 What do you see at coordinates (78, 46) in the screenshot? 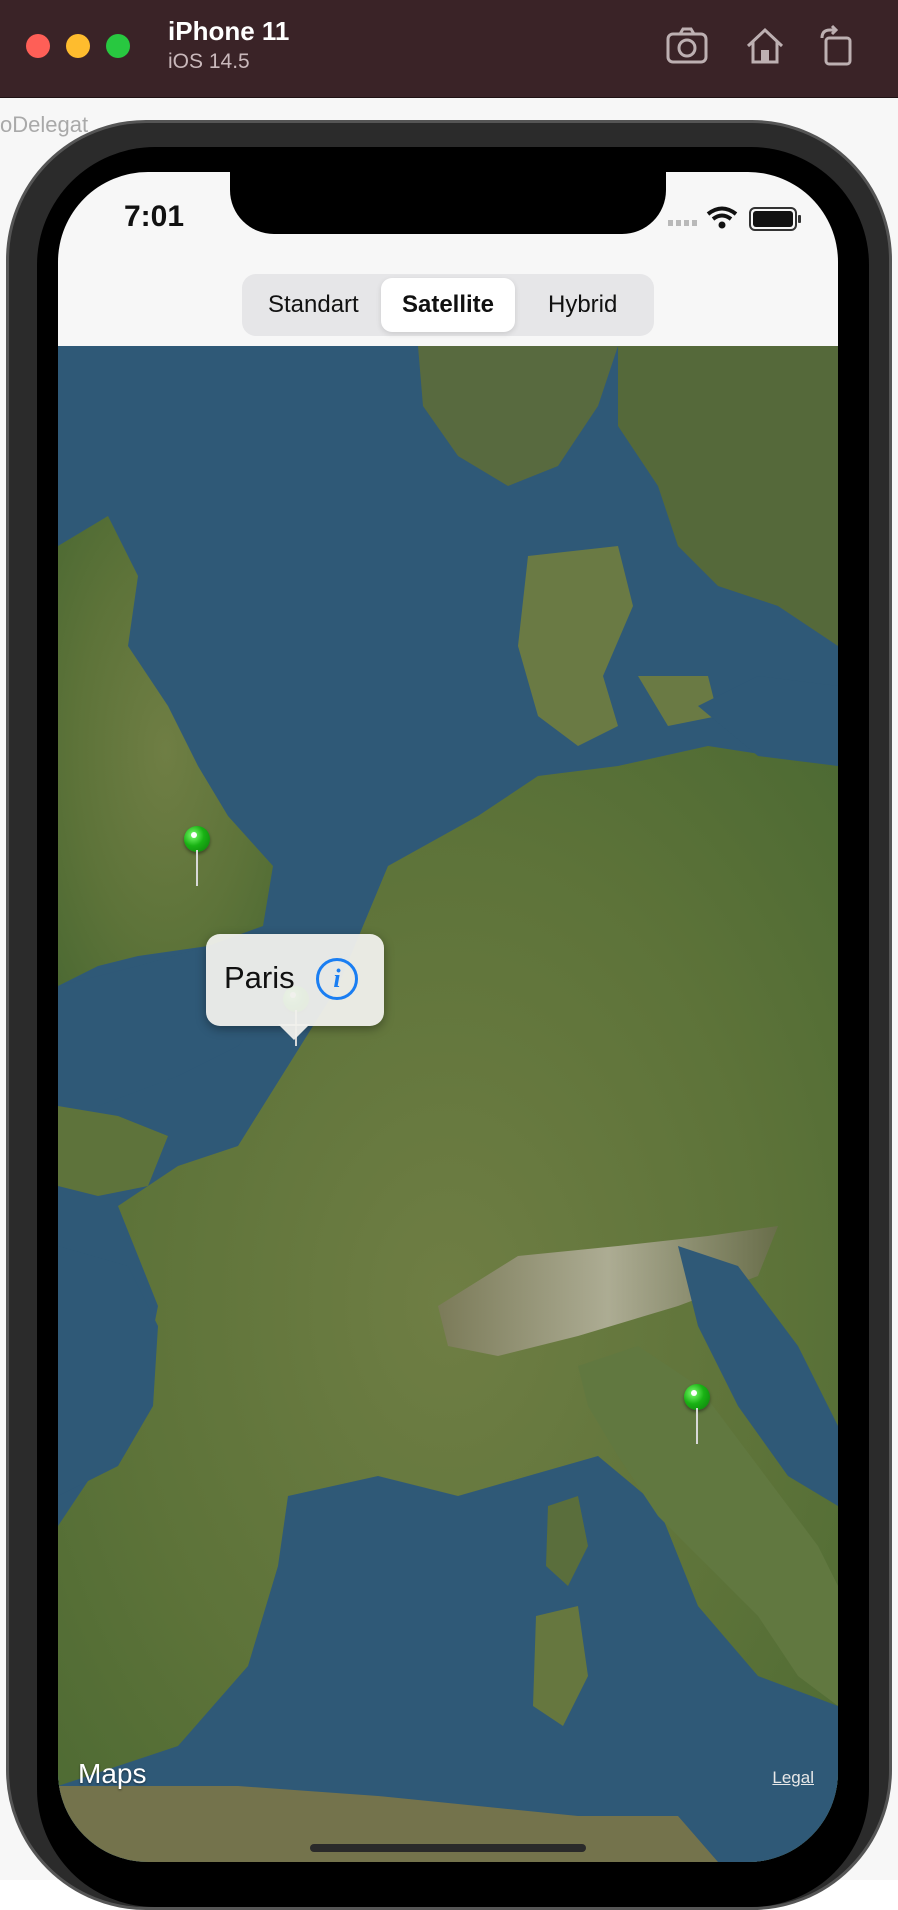
I see `minimize-window-button` at bounding box center [78, 46].